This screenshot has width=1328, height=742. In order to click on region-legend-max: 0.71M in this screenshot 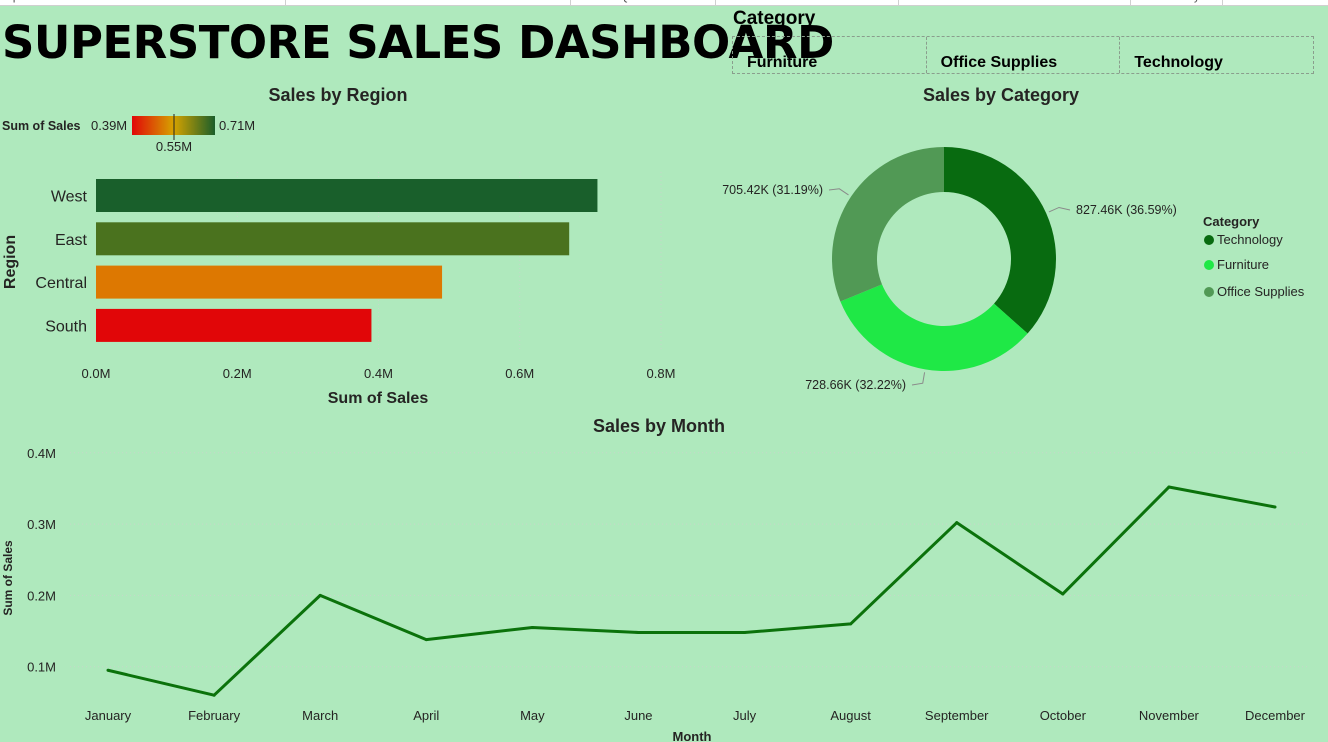, I will do `click(237, 125)`.